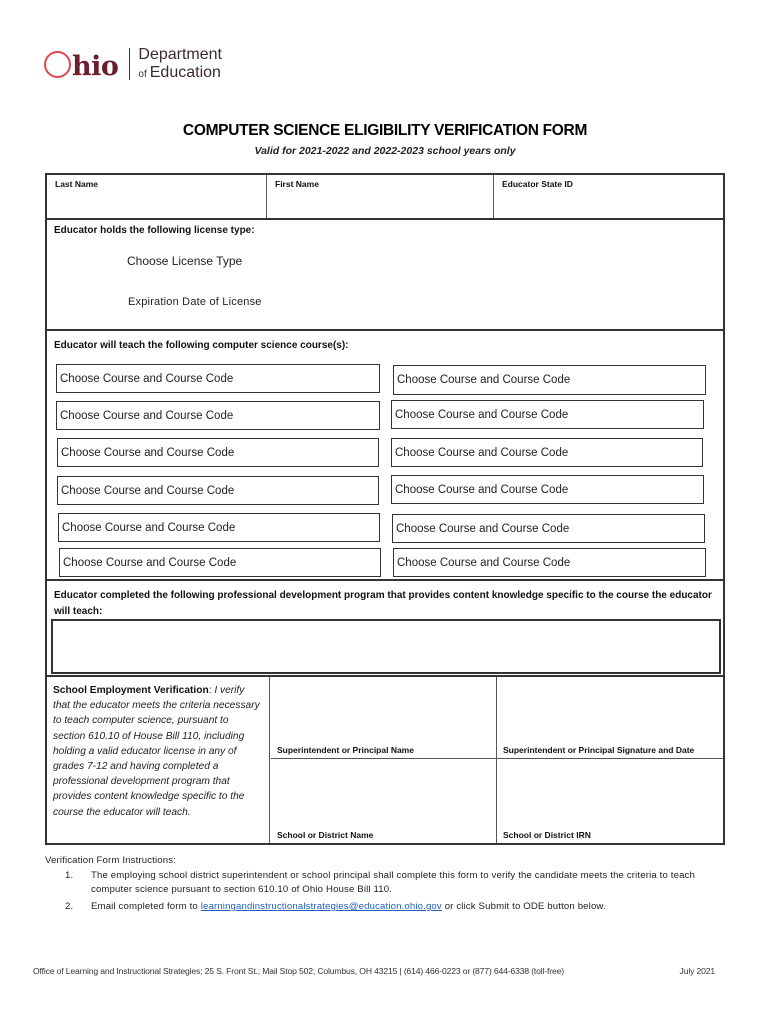 This screenshot has width=770, height=1024. Describe the element at coordinates (325, 835) in the screenshot. I see `district-name-label: School or District Name` at that location.